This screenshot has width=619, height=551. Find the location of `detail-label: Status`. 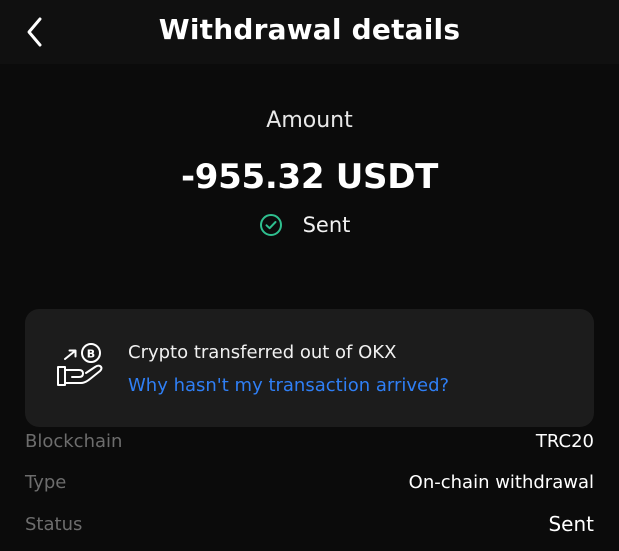

detail-label: Status is located at coordinates (54, 524).